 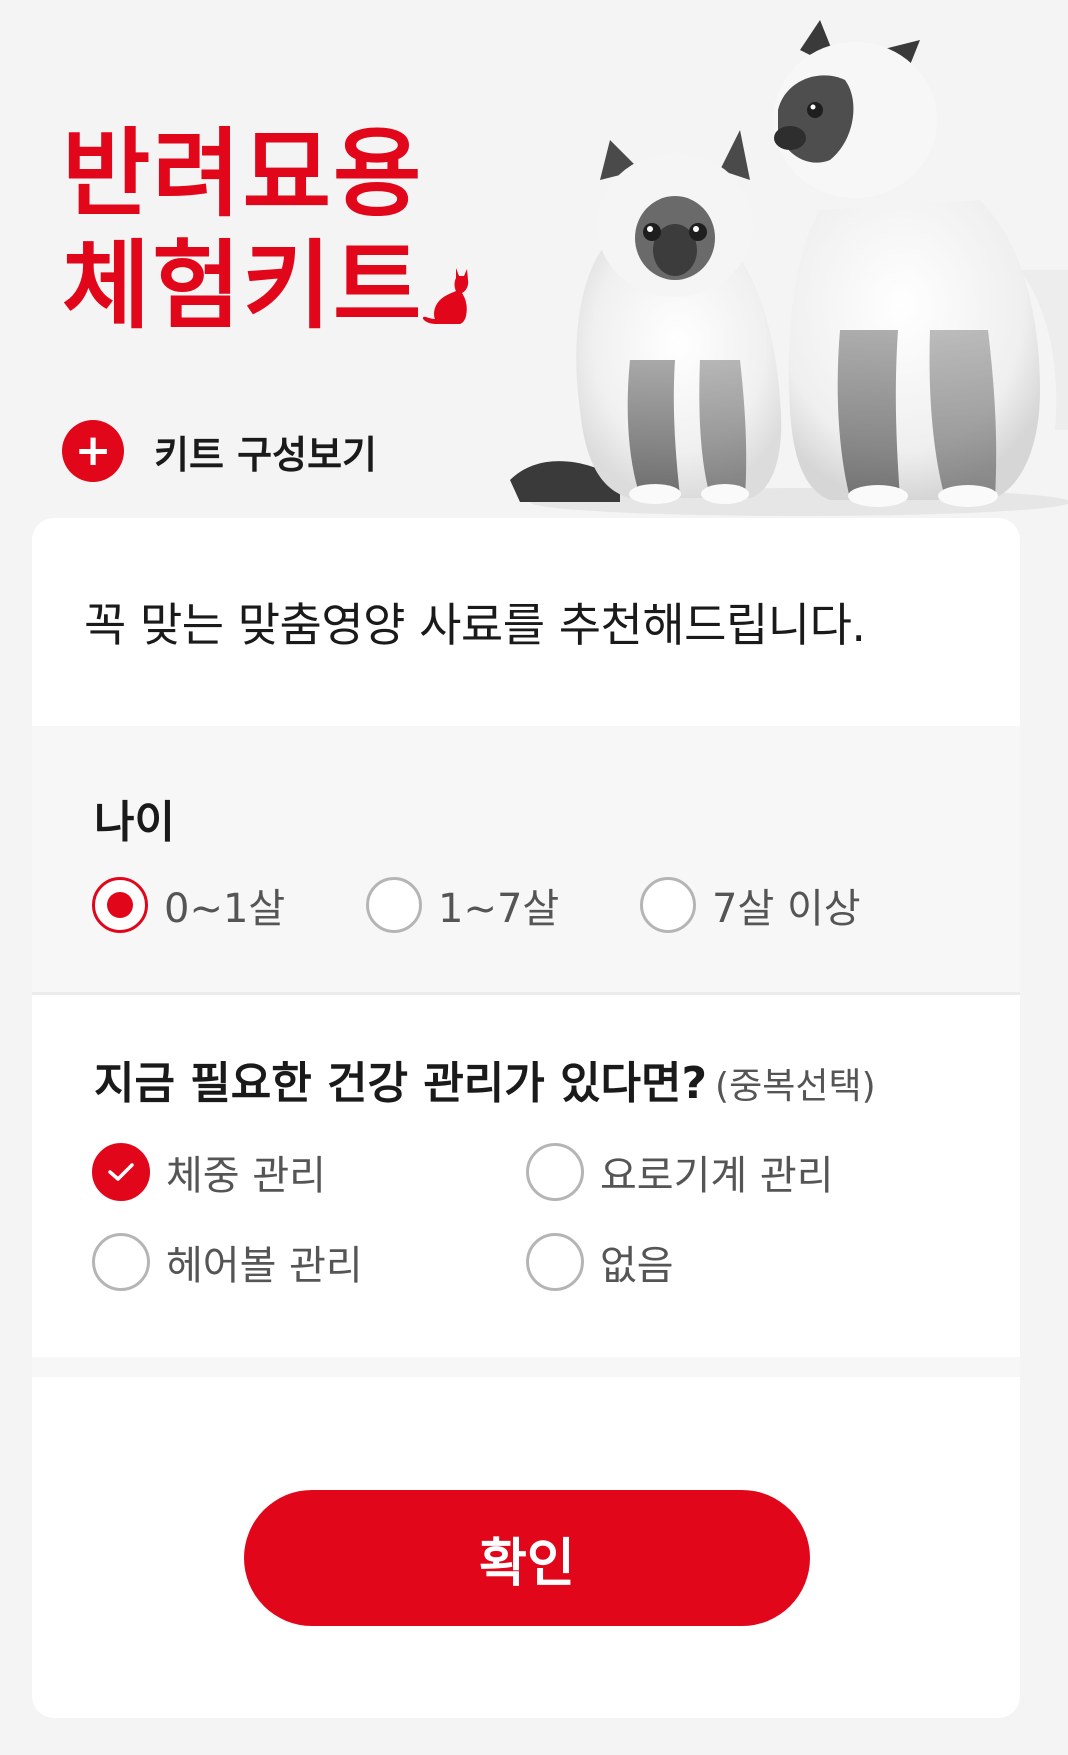 I want to click on age-option-label: 0~1살, so click(x=225, y=909).